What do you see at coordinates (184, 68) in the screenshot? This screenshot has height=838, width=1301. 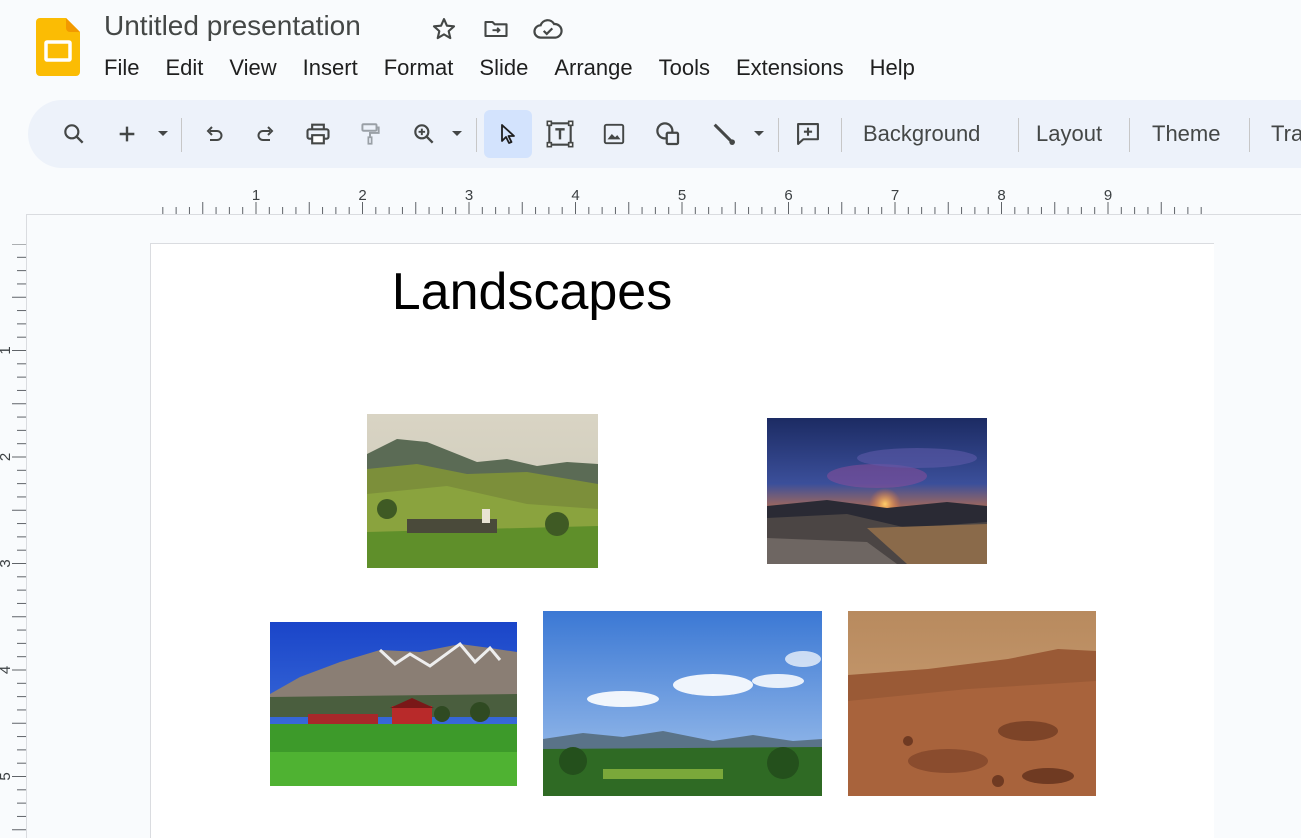 I see `menu-edit: Edit` at bounding box center [184, 68].